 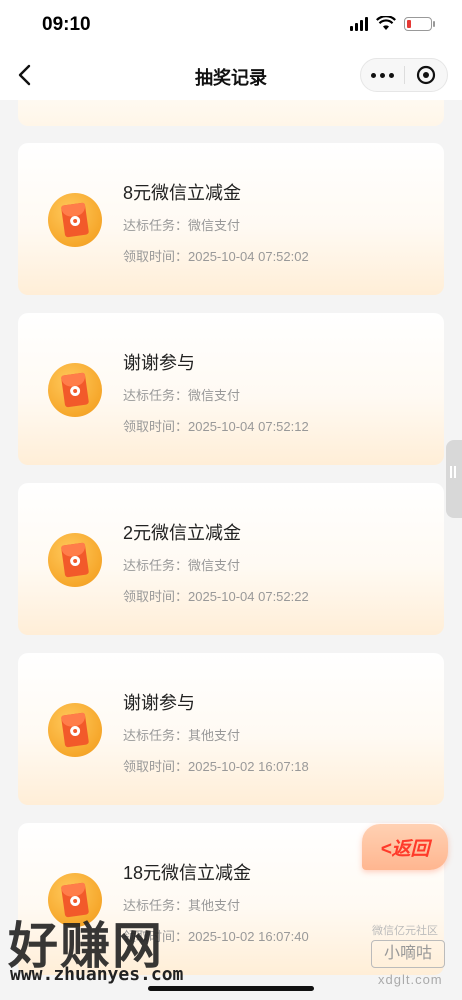 I want to click on watermark-domain: xdglt.com, so click(x=410, y=979).